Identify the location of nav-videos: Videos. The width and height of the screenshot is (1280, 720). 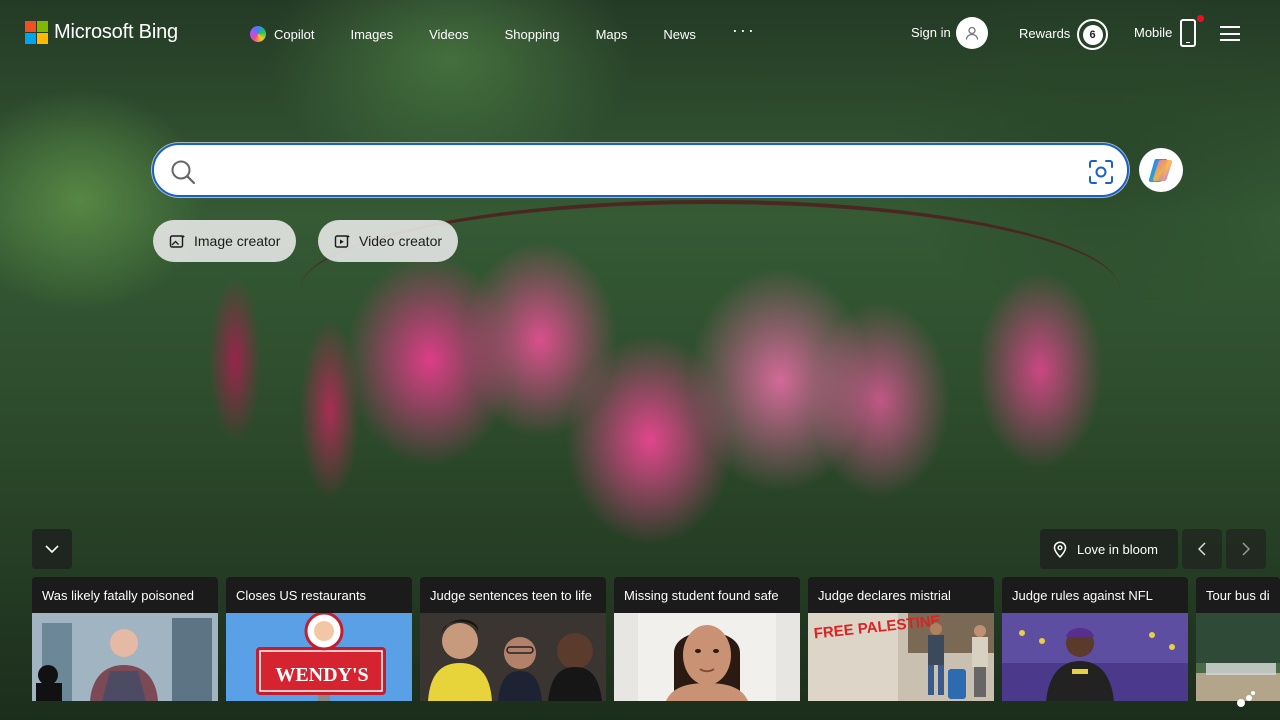
(449, 34).